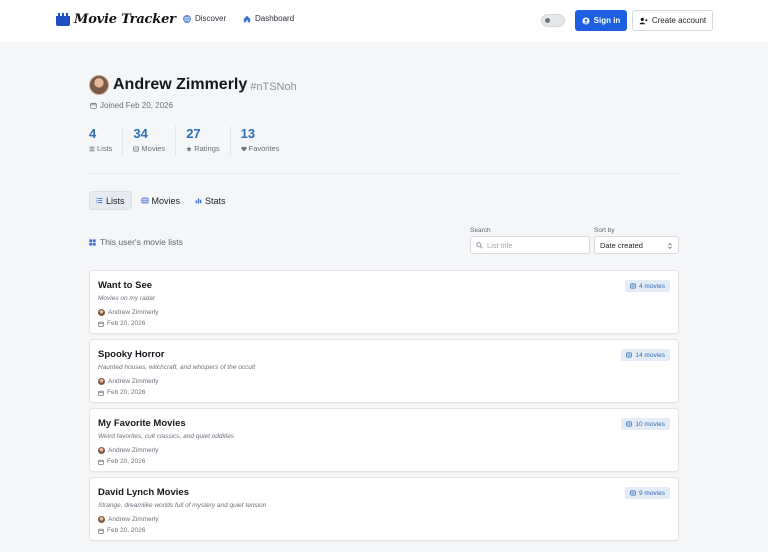  Describe the element at coordinates (607, 20) in the screenshot. I see `sign-in-label: Sign in` at that location.